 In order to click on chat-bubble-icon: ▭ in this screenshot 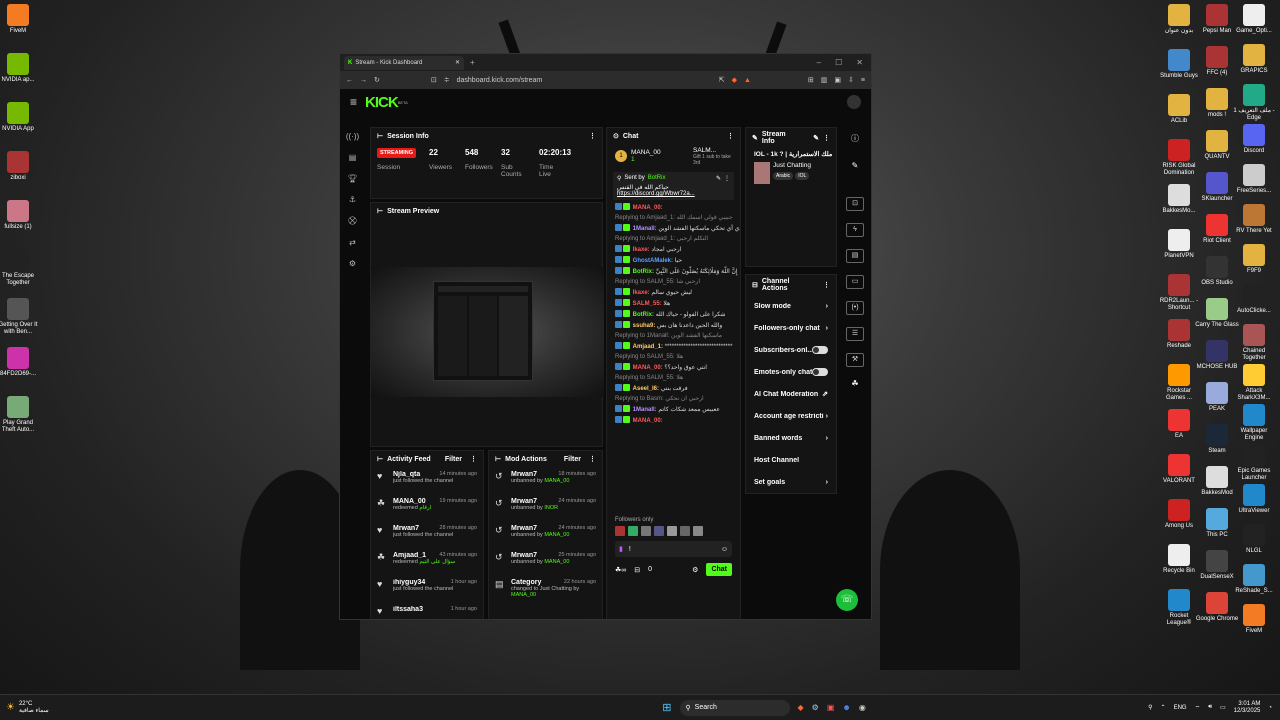, I will do `click(855, 282)`.